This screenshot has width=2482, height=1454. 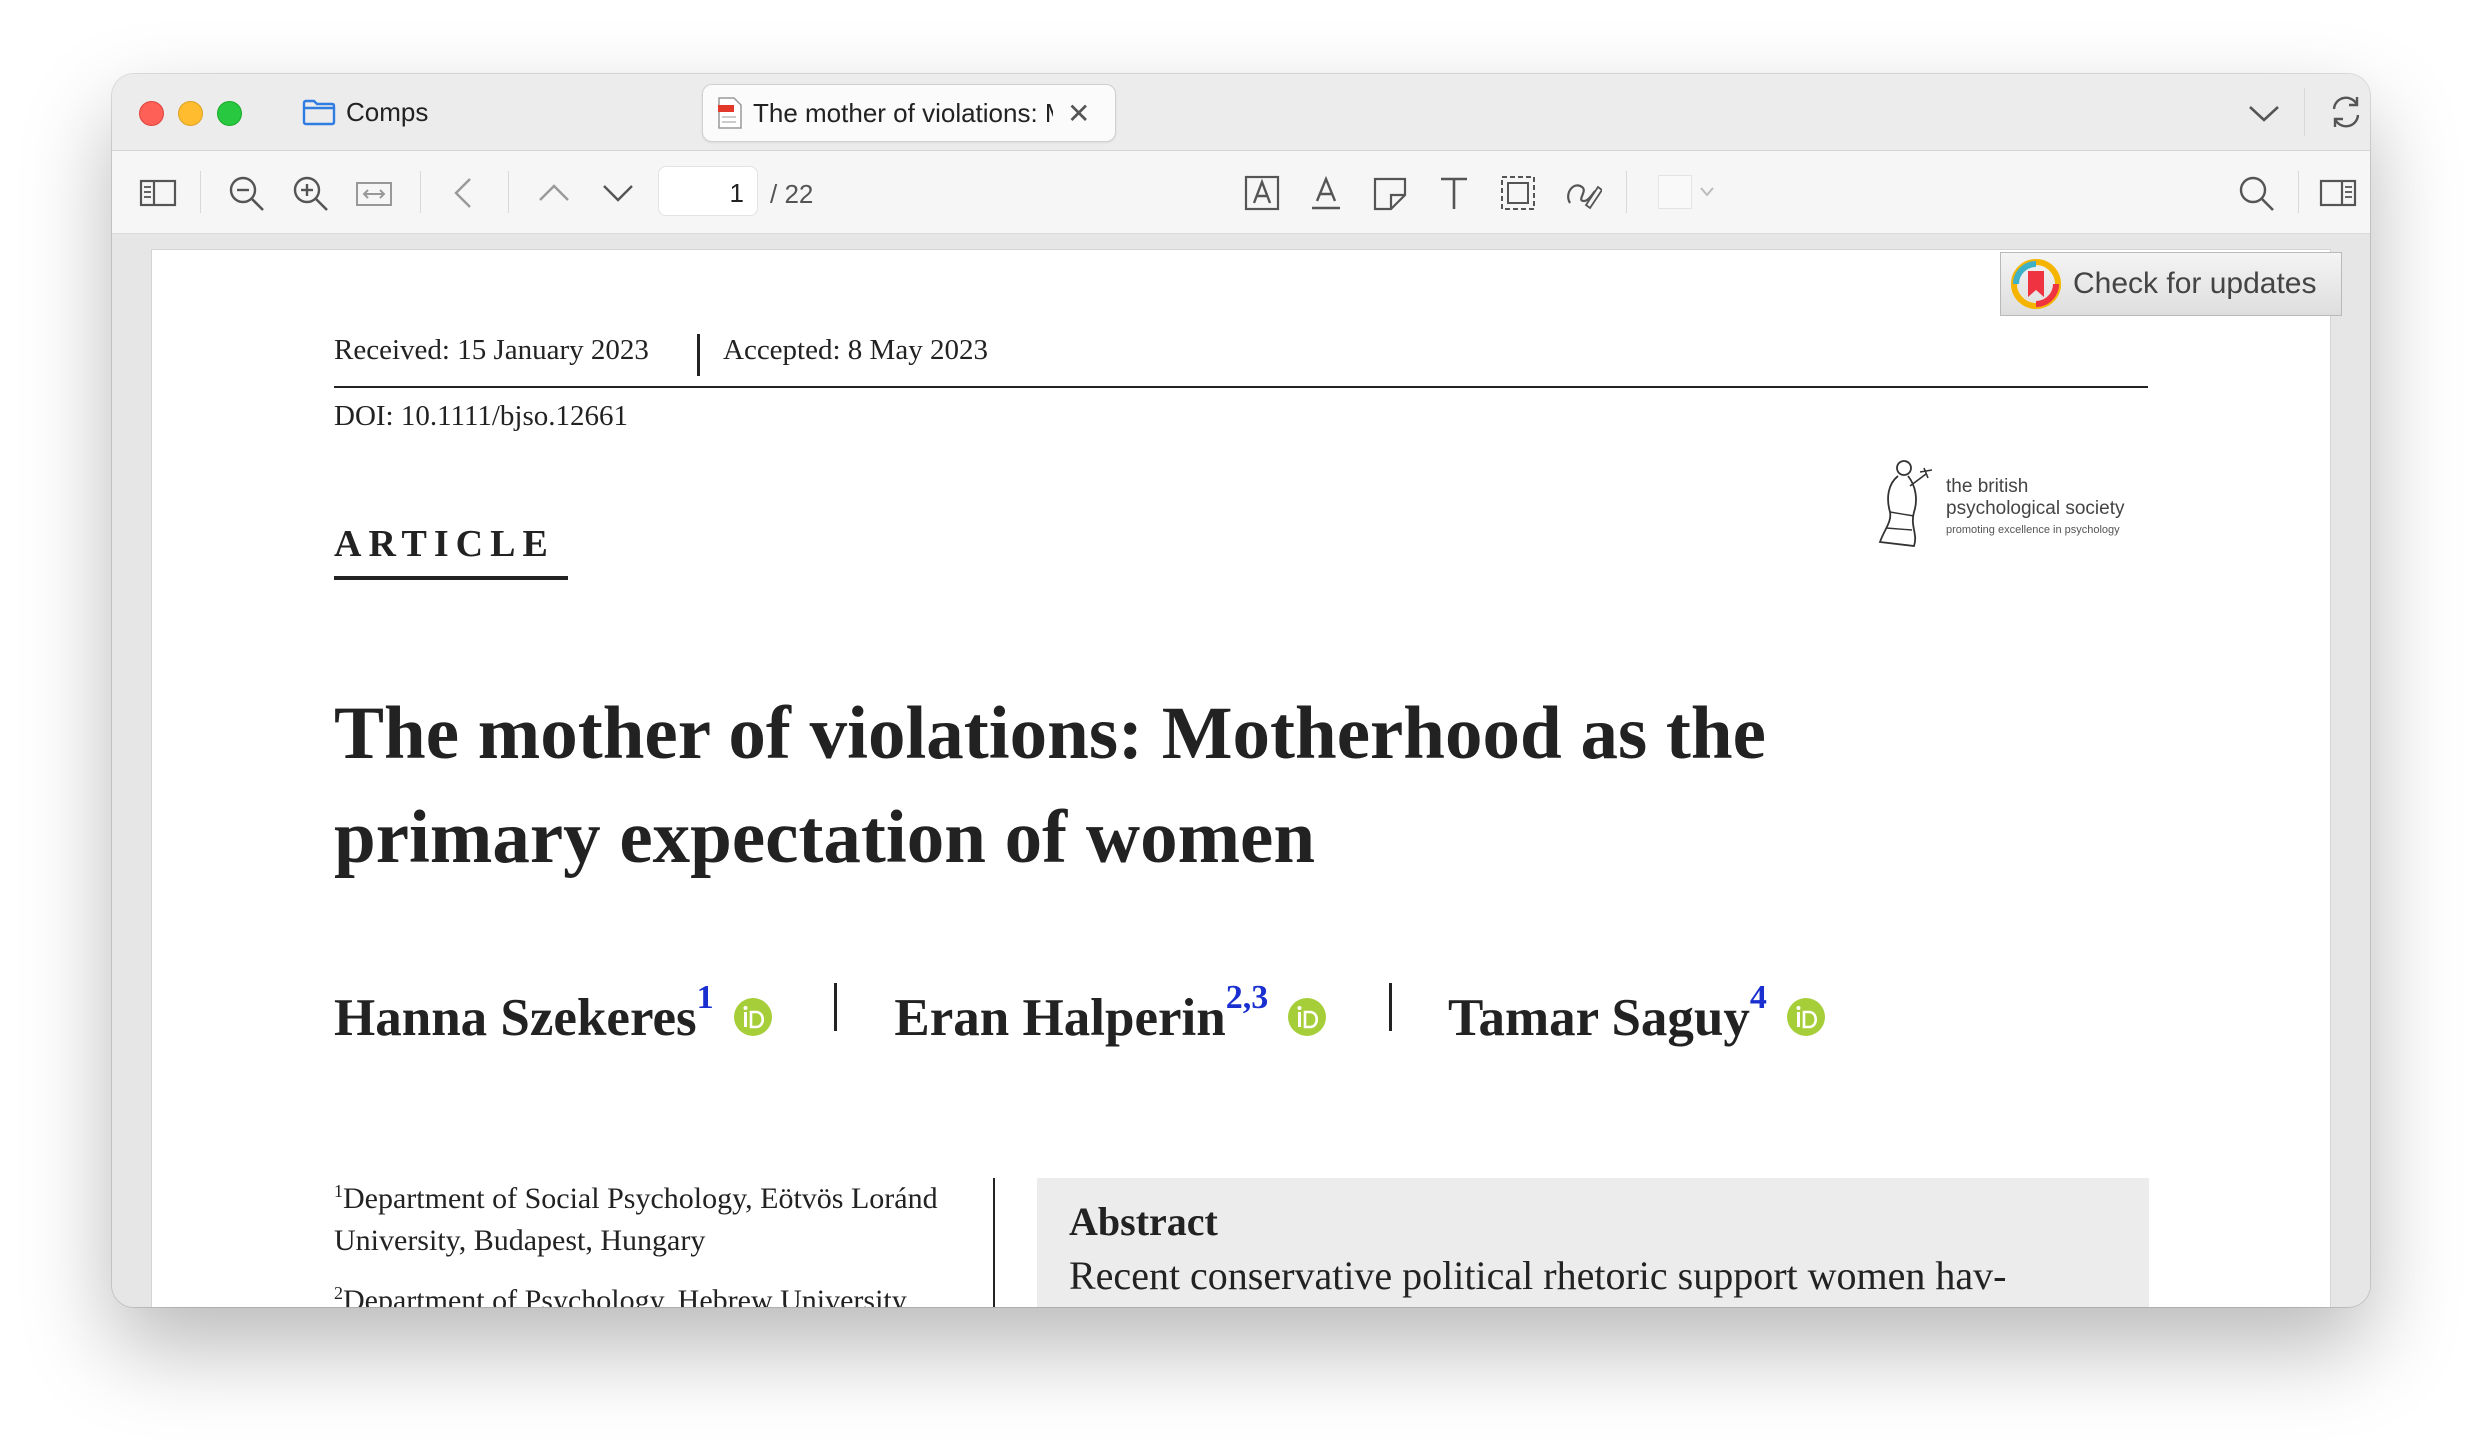 I want to click on publisher-name-line1: the british, so click(x=1987, y=486).